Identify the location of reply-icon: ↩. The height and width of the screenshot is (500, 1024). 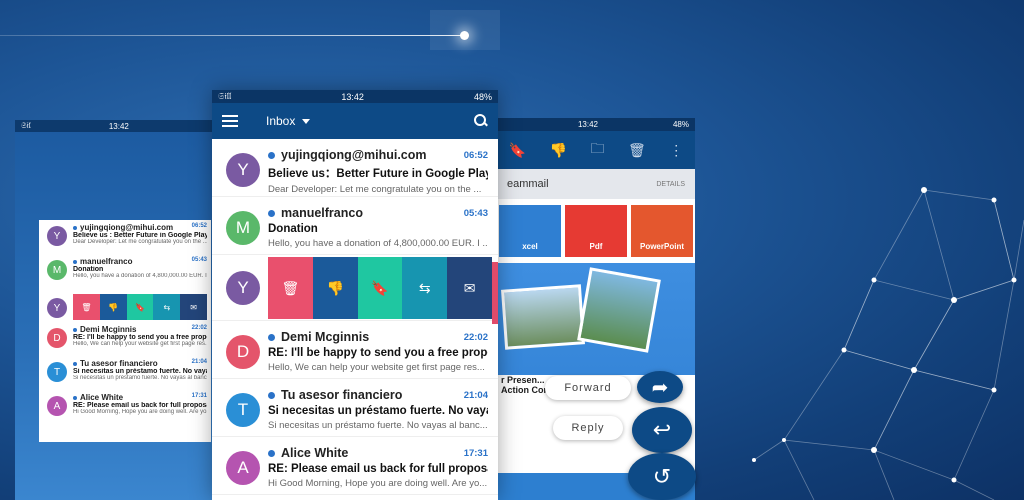
(662, 430).